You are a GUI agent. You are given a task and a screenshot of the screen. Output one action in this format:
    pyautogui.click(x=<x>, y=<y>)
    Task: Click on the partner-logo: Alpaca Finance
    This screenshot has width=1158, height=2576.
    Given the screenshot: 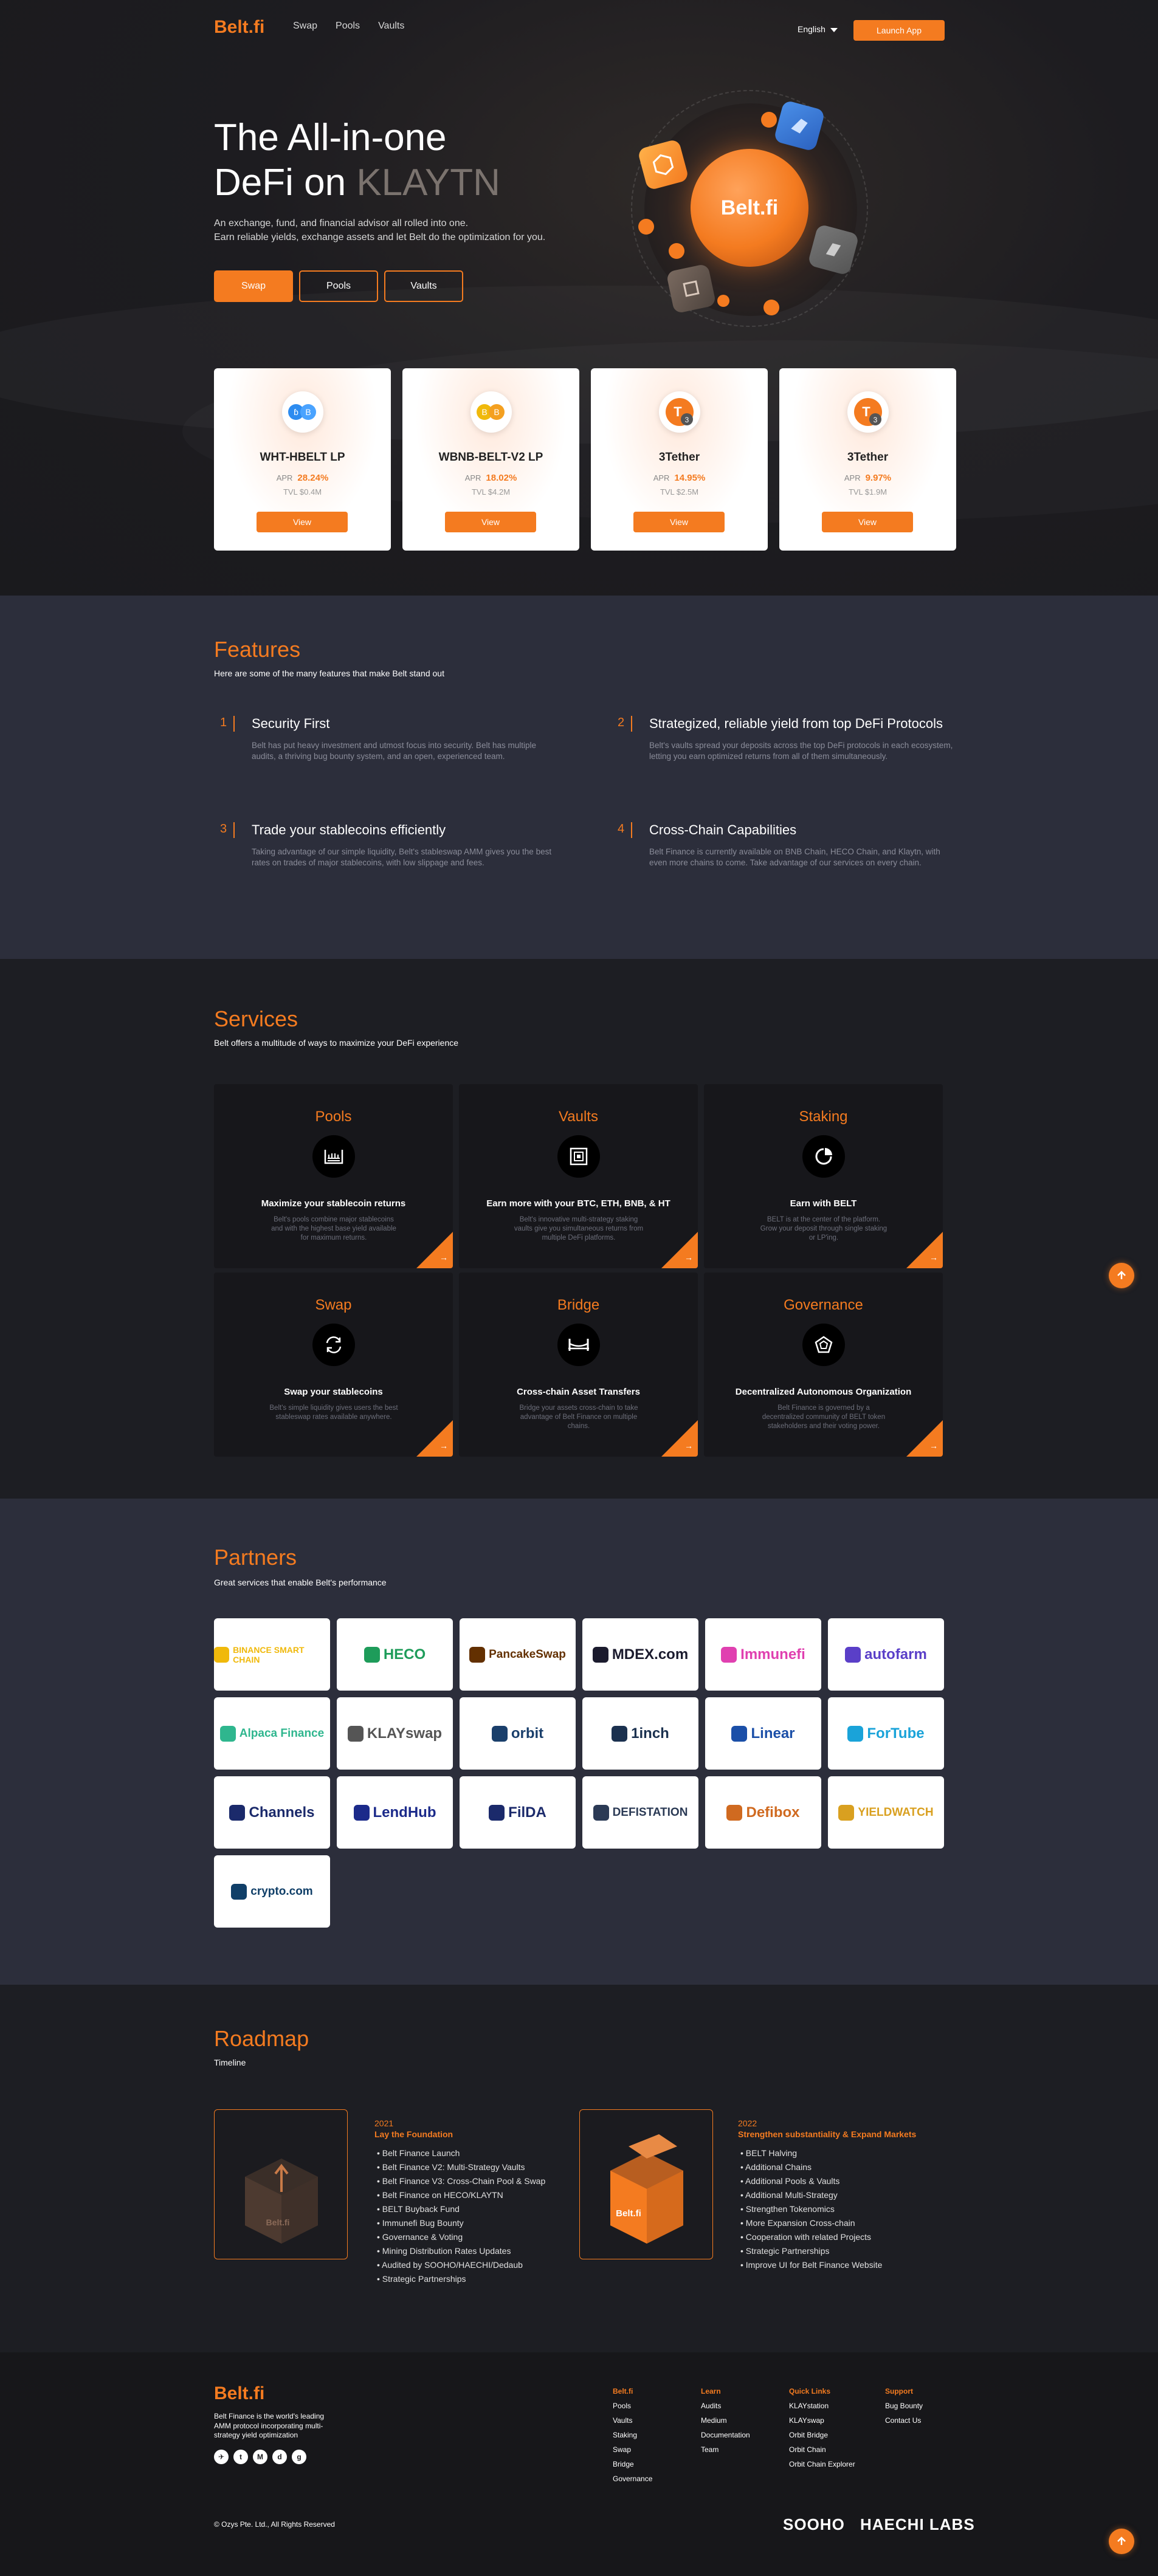 What is the action you would take?
    pyautogui.click(x=272, y=1733)
    